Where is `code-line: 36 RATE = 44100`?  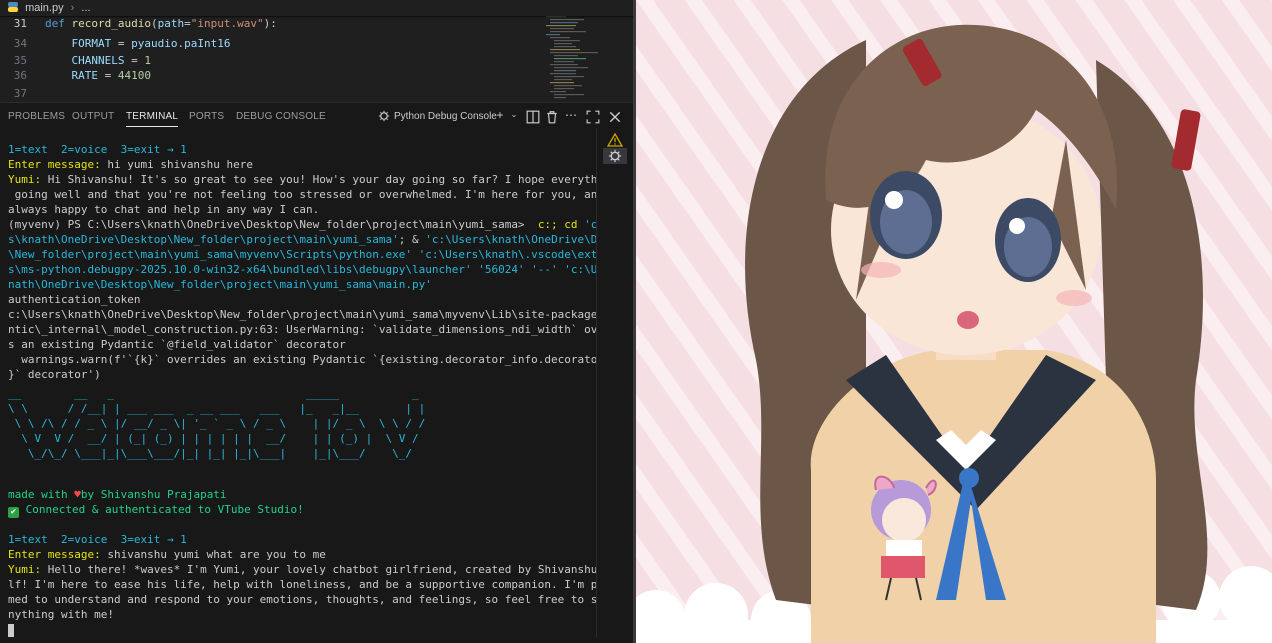
code-line: 36 RATE = 44100 is located at coordinates (75, 75).